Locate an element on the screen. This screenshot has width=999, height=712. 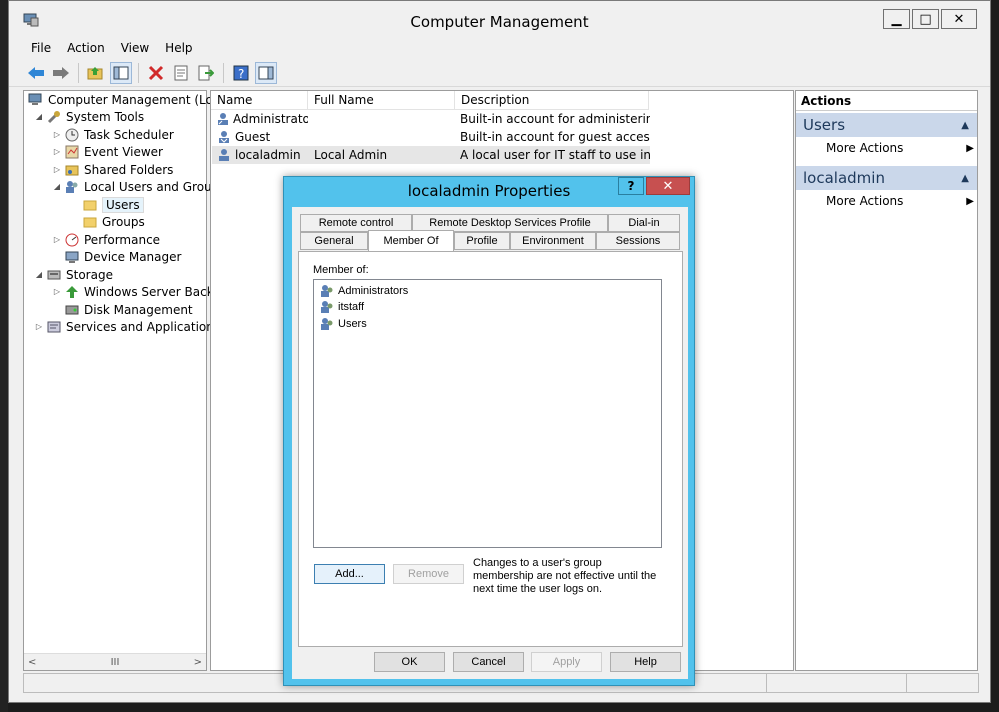
user-icon is located at coordinates (223, 119).